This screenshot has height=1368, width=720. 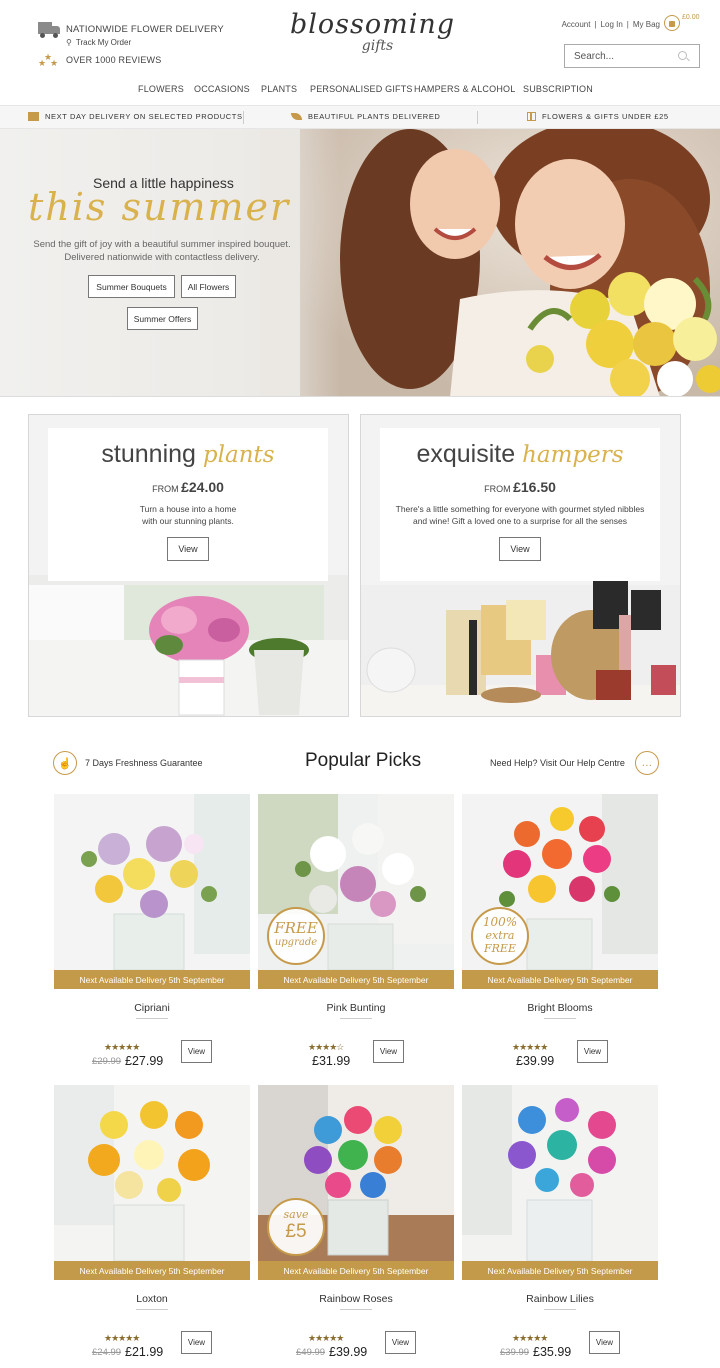 I want to click on summer-bouquets-button: Summer Bouquets, so click(x=131, y=286).